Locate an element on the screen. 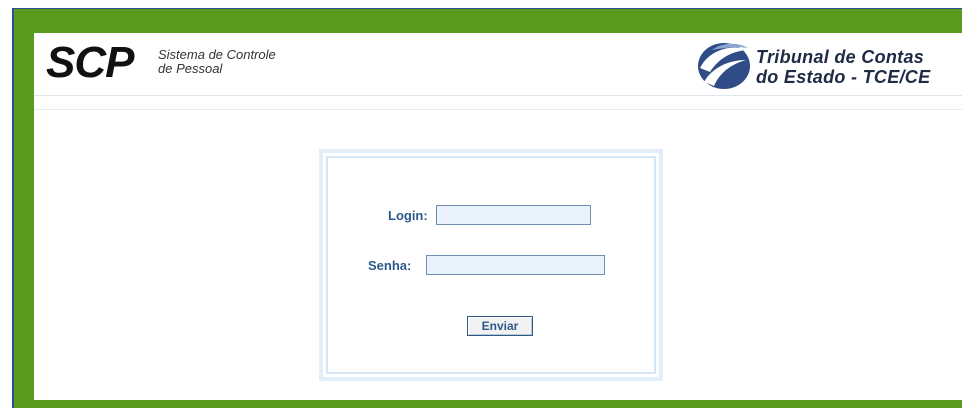  header-divider is located at coordinates (498, 109).